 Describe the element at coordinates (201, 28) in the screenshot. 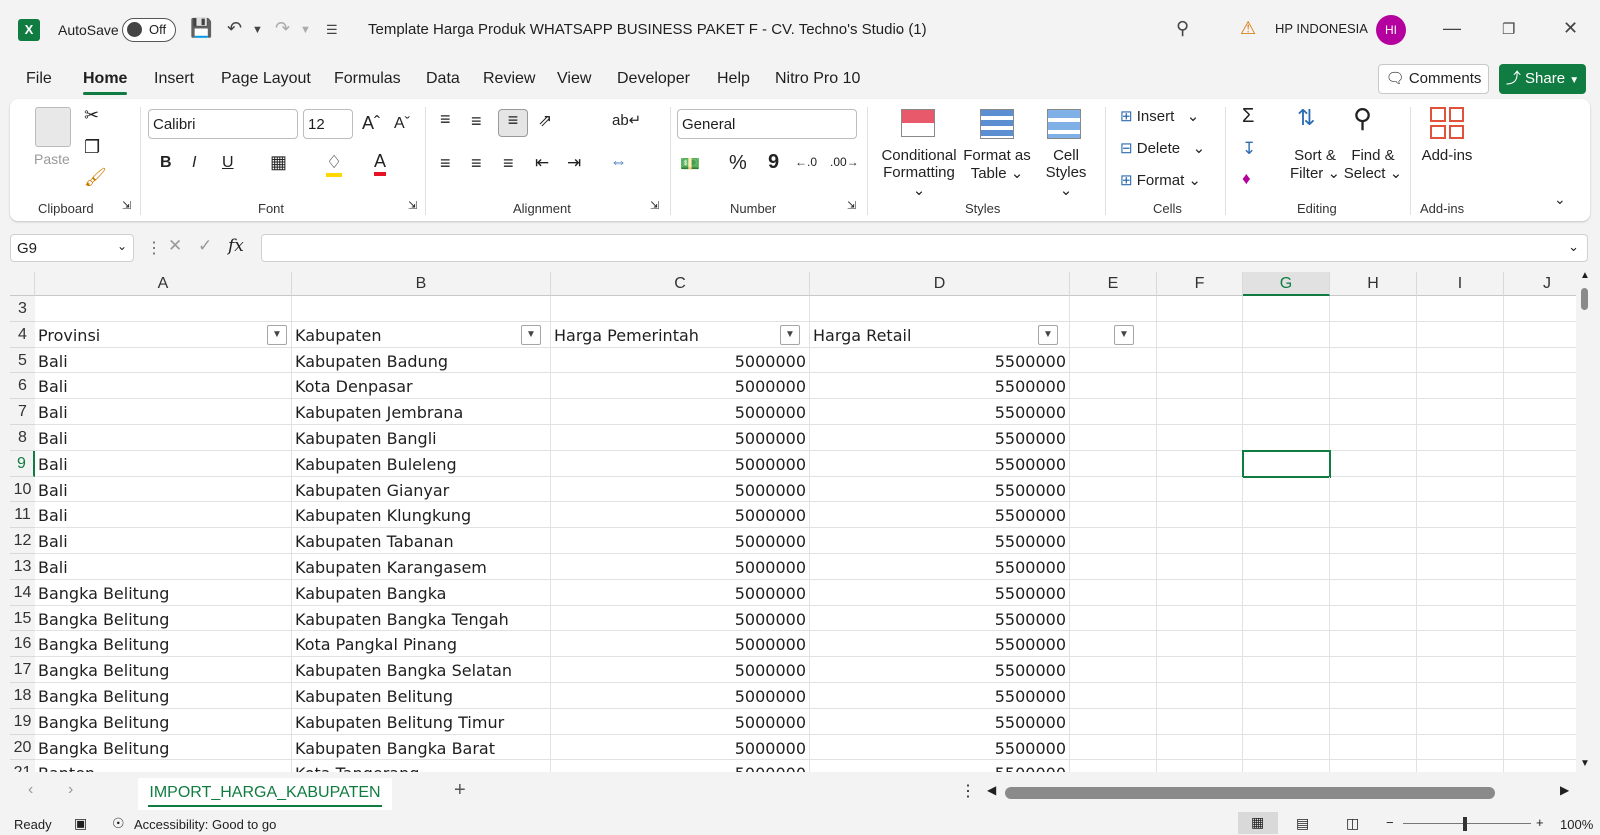

I see `save-icon: 💾` at that location.